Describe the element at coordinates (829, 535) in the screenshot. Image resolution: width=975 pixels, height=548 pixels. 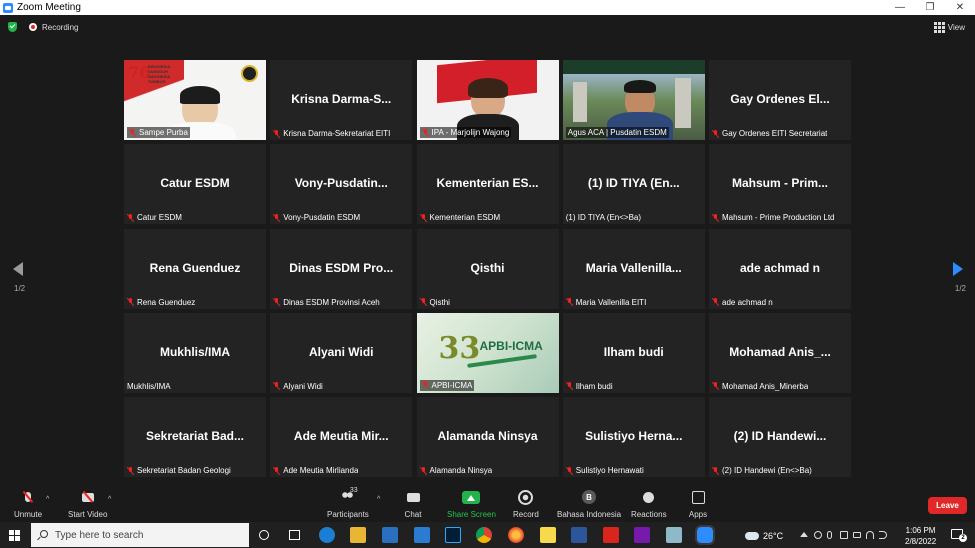
I see `microphone-icon` at that location.